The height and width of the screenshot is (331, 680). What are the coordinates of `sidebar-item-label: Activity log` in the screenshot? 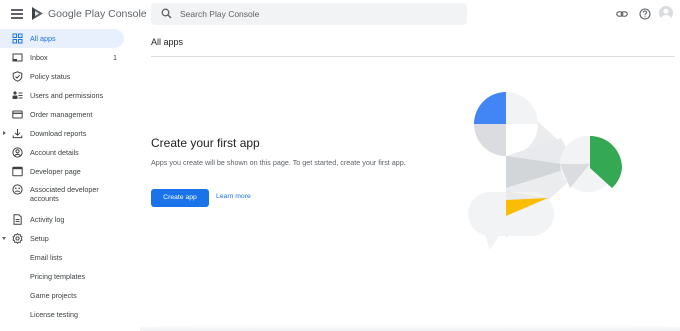 It's located at (47, 219).